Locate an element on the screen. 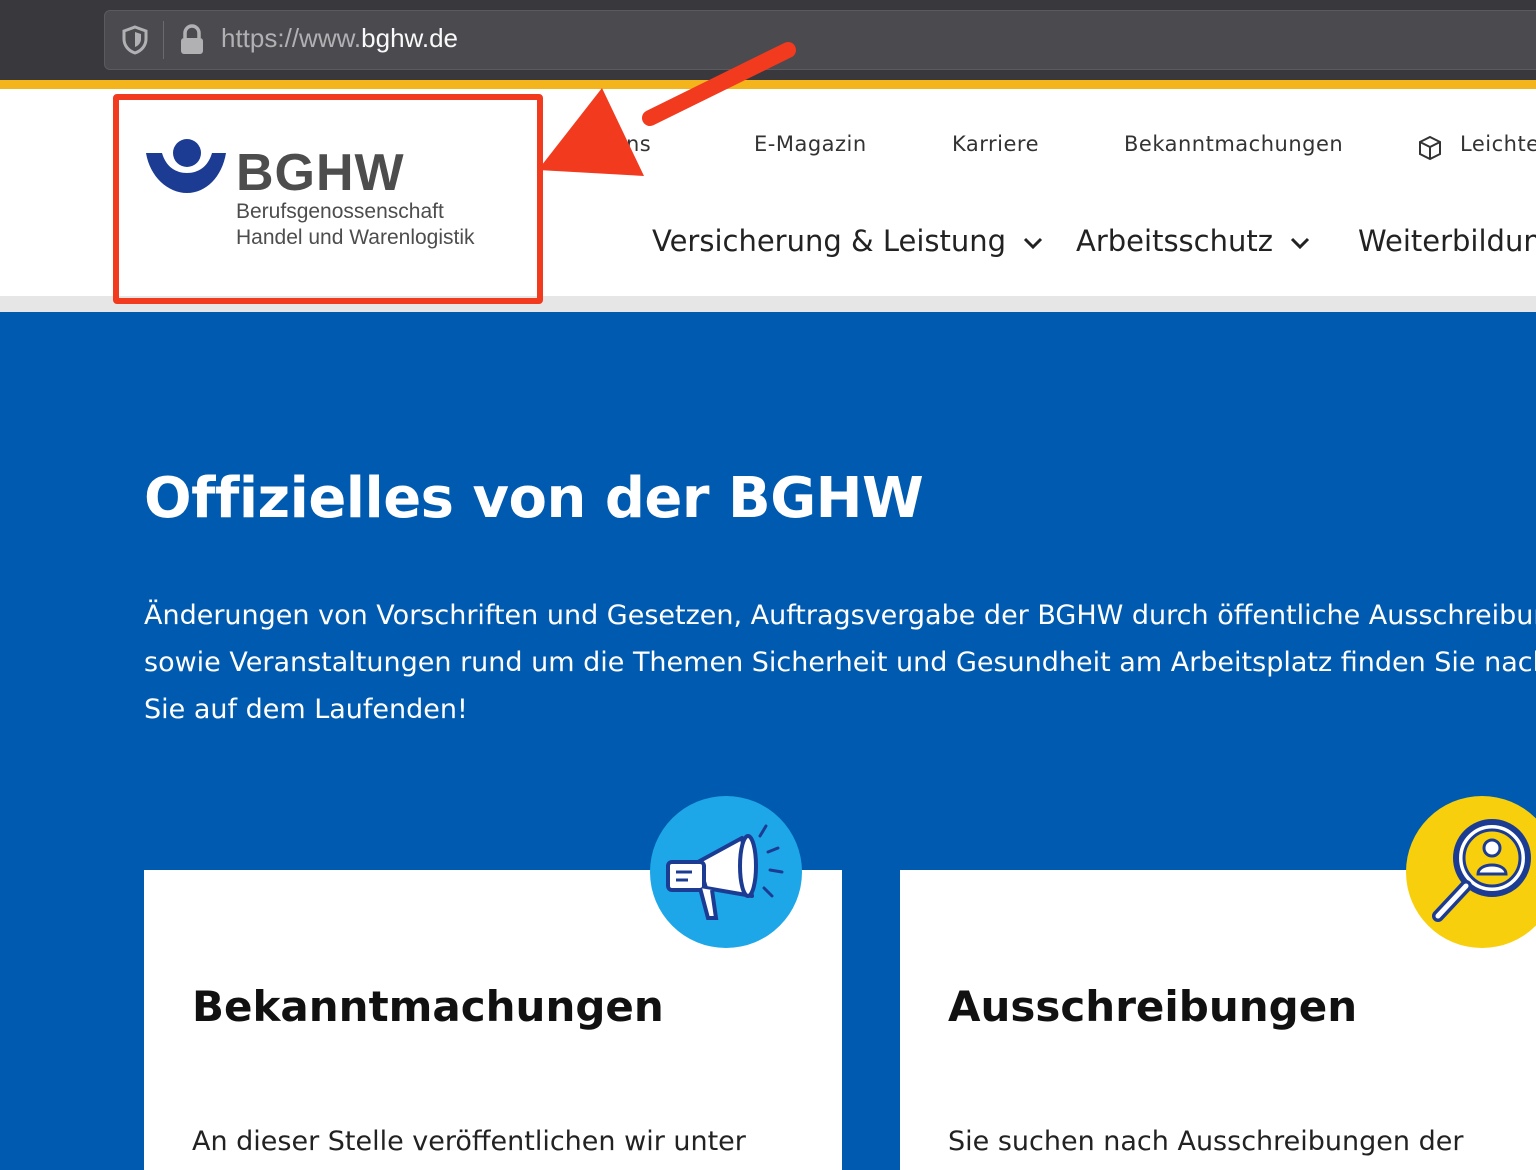  address-bar-separator is located at coordinates (163, 40).